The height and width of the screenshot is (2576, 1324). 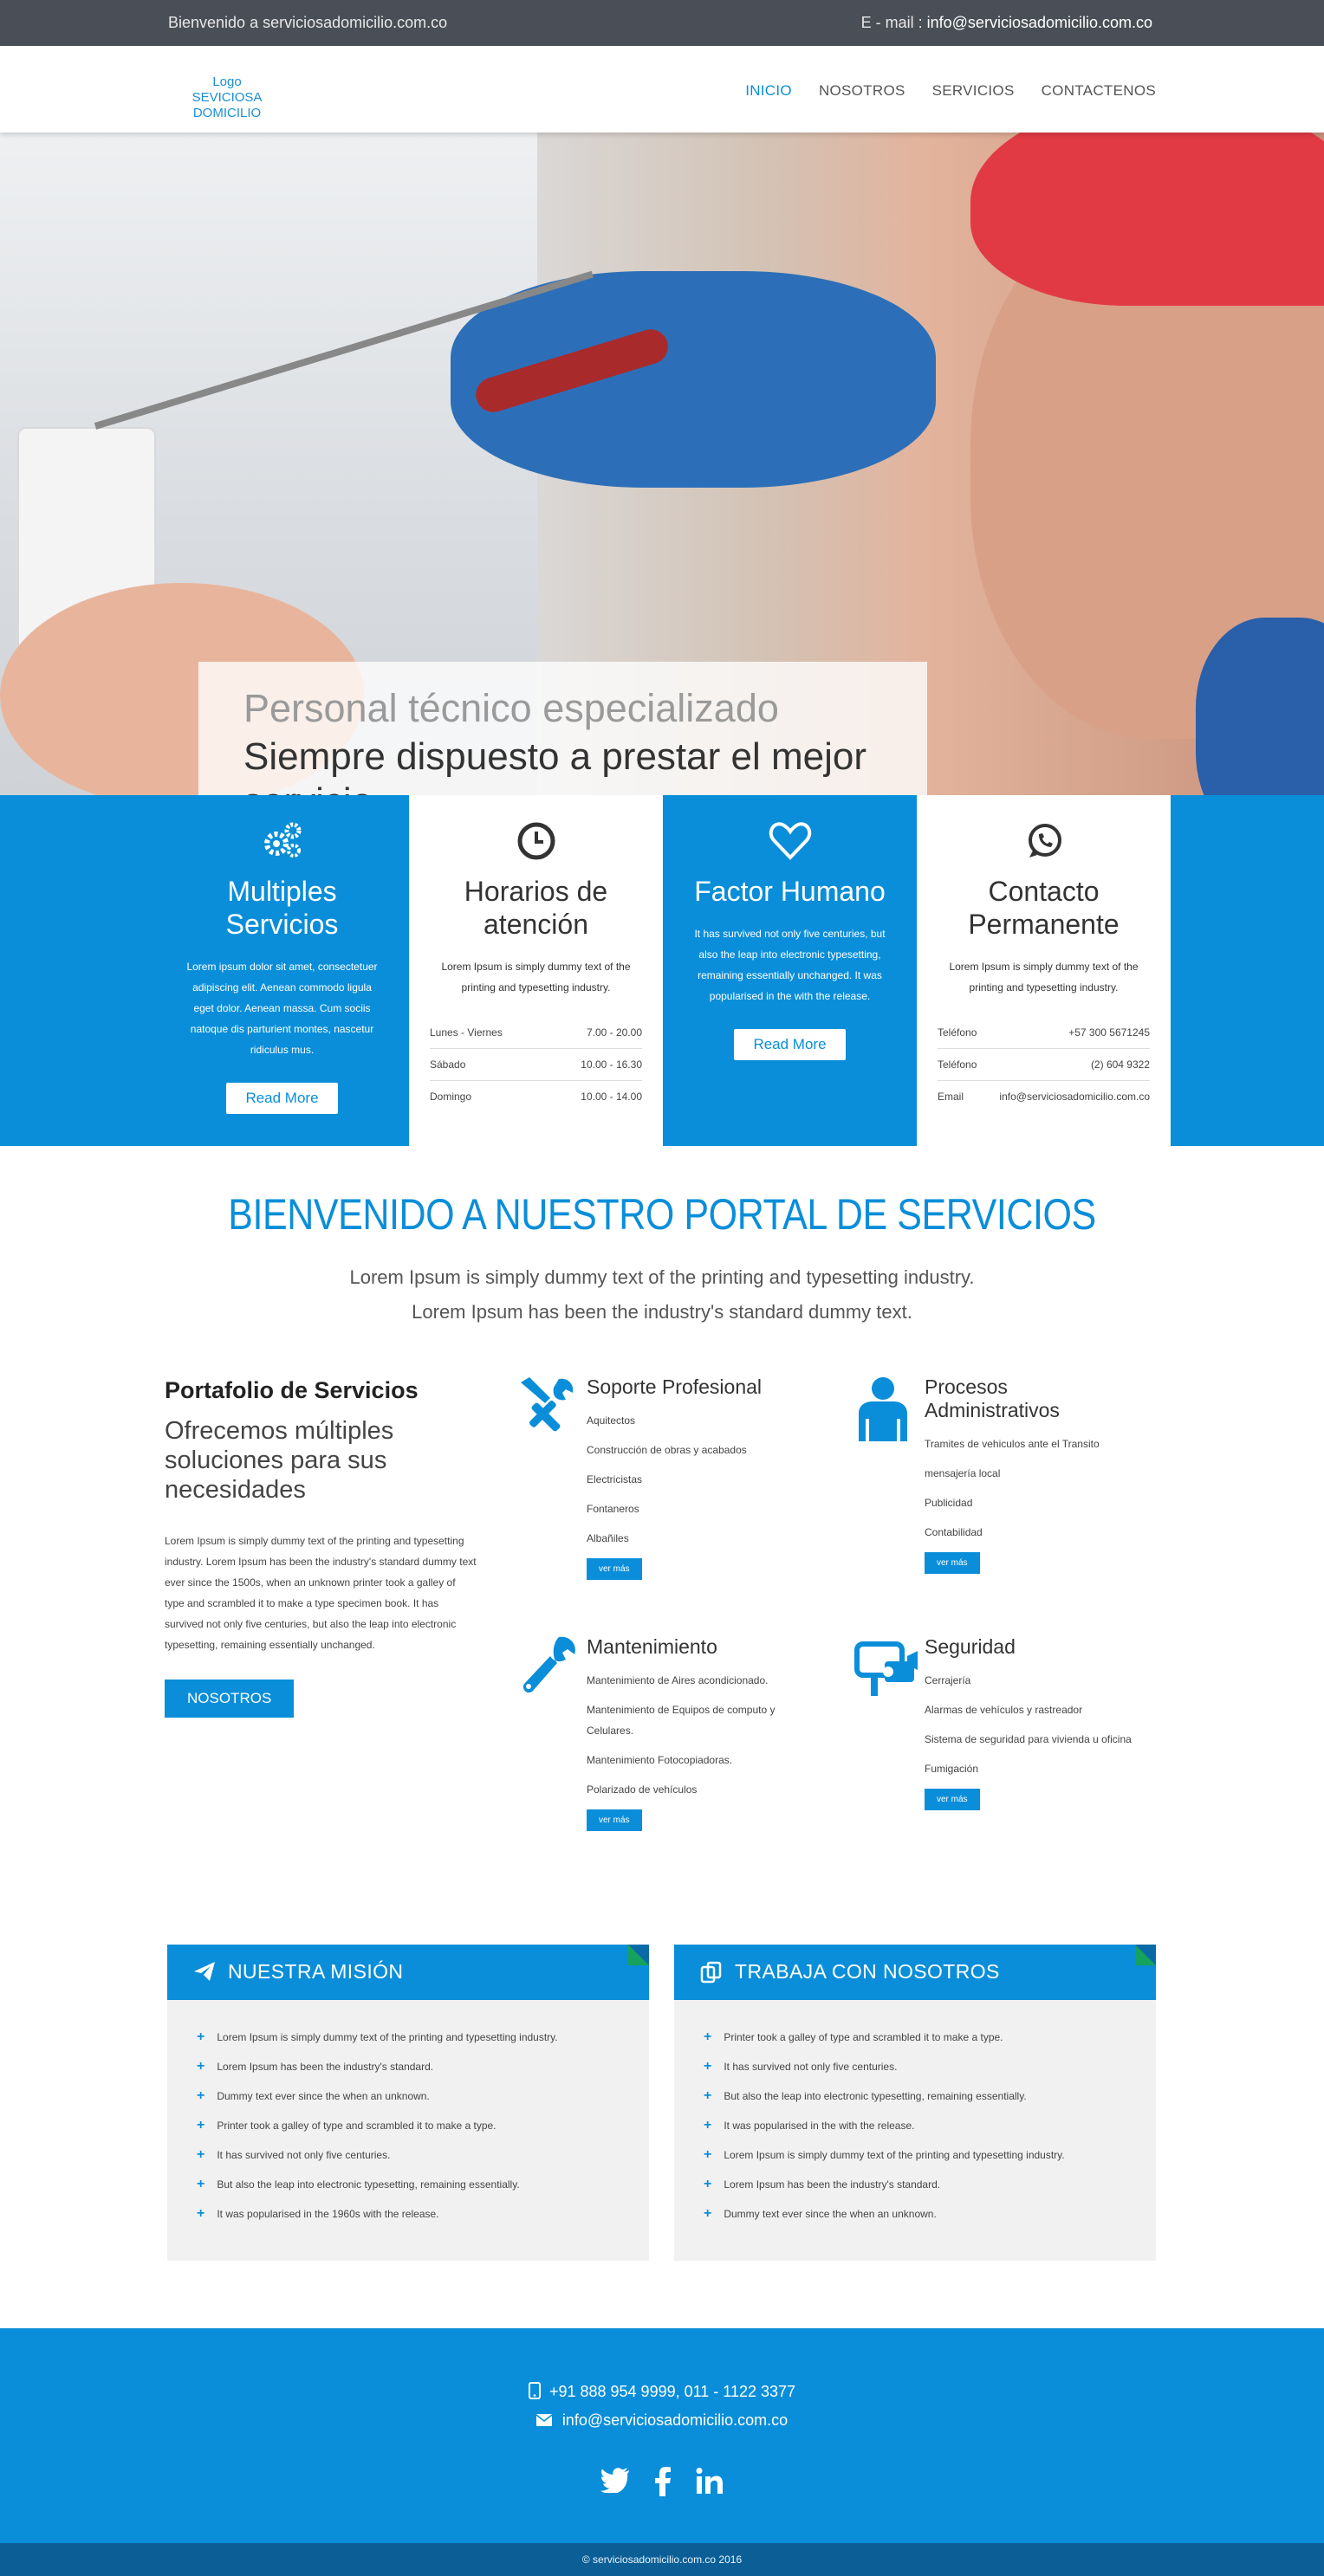 What do you see at coordinates (963, 1473) in the screenshot?
I see `list-item: mensajería local` at bounding box center [963, 1473].